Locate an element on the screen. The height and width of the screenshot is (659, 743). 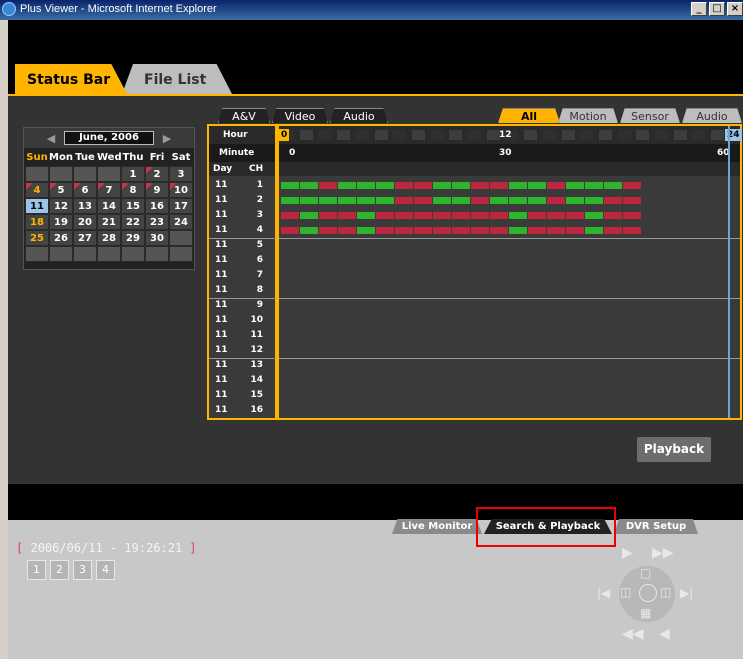
calendar-day: 7 is located at coordinates (109, 190).